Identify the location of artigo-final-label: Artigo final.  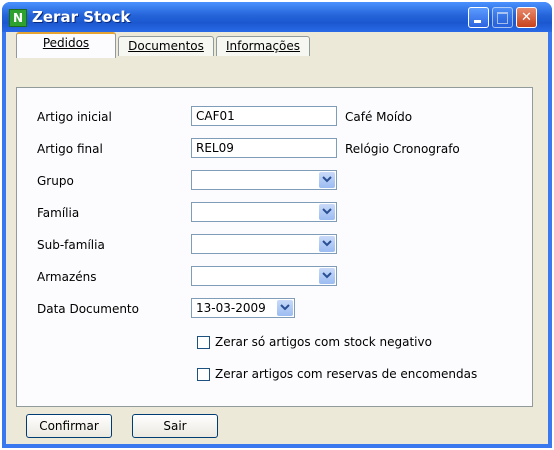
(70, 149).